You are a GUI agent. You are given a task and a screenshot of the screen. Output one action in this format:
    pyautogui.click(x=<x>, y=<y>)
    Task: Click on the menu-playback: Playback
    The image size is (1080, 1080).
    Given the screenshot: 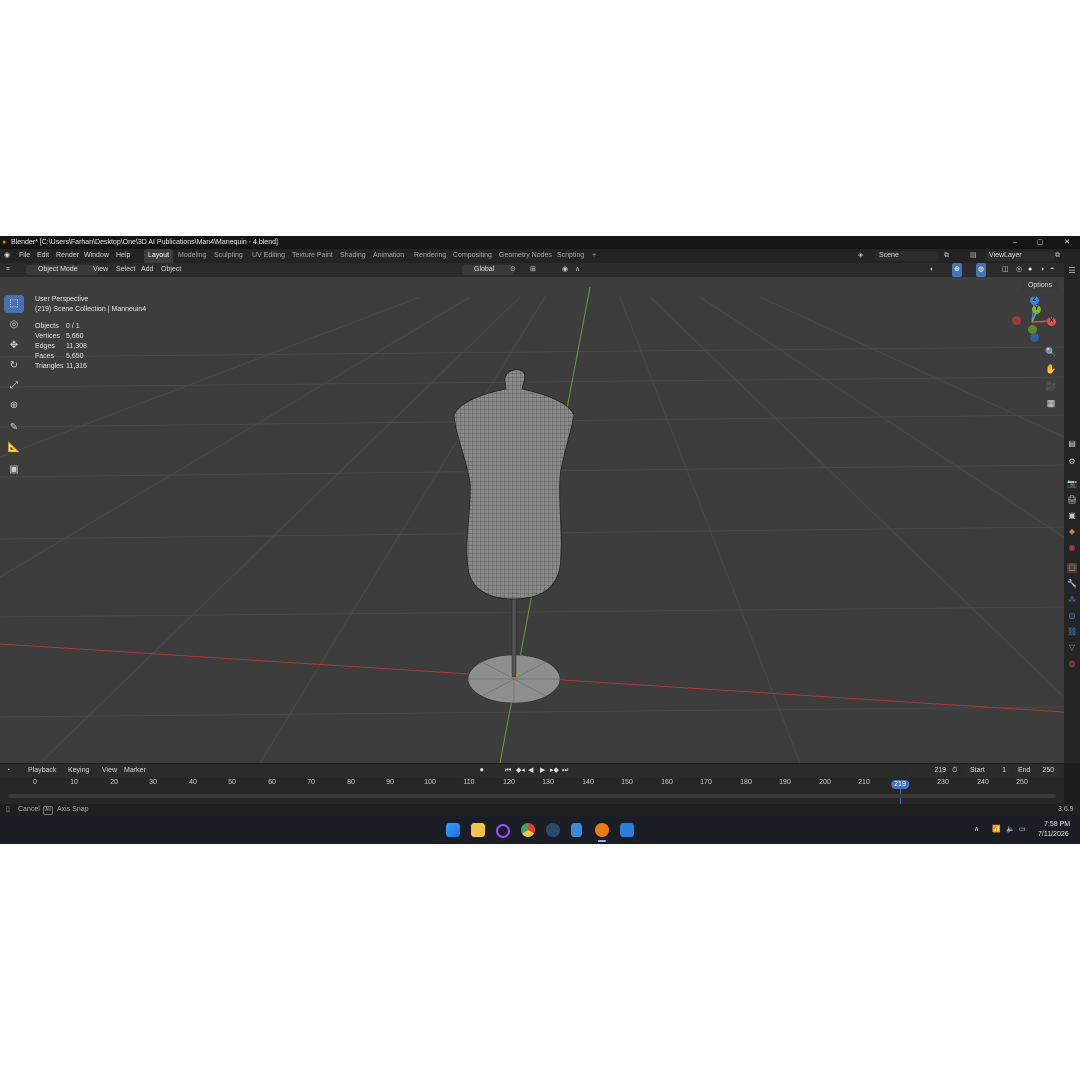 What is the action you would take?
    pyautogui.click(x=42, y=771)
    